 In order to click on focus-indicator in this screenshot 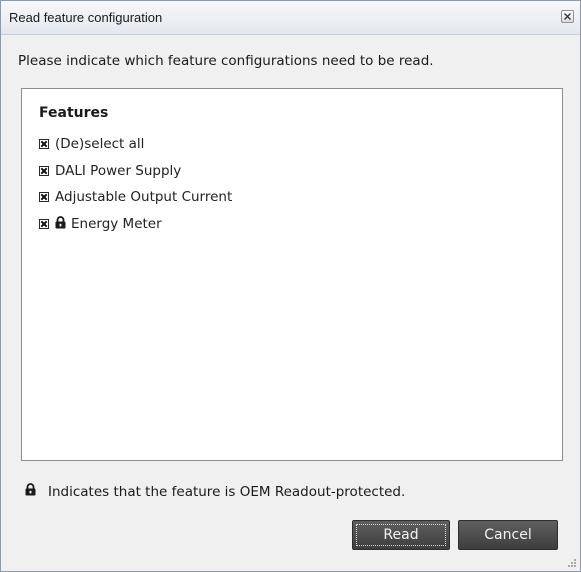, I will do `click(401, 535)`.